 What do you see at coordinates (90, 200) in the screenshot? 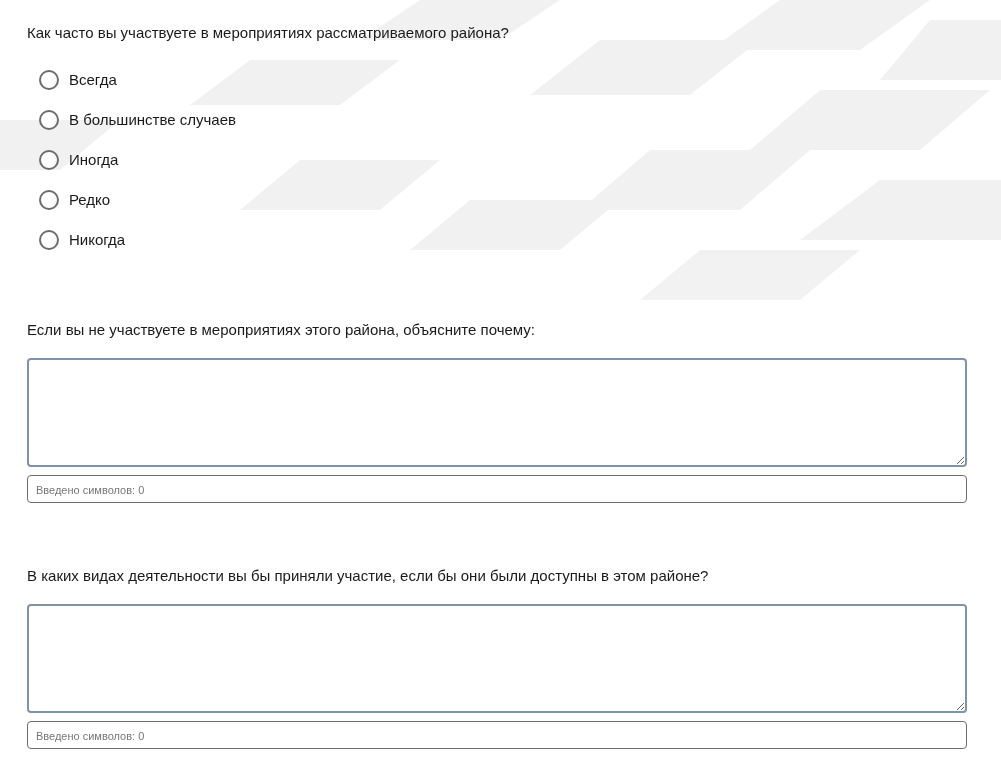
I see `option-label: Редко` at bounding box center [90, 200].